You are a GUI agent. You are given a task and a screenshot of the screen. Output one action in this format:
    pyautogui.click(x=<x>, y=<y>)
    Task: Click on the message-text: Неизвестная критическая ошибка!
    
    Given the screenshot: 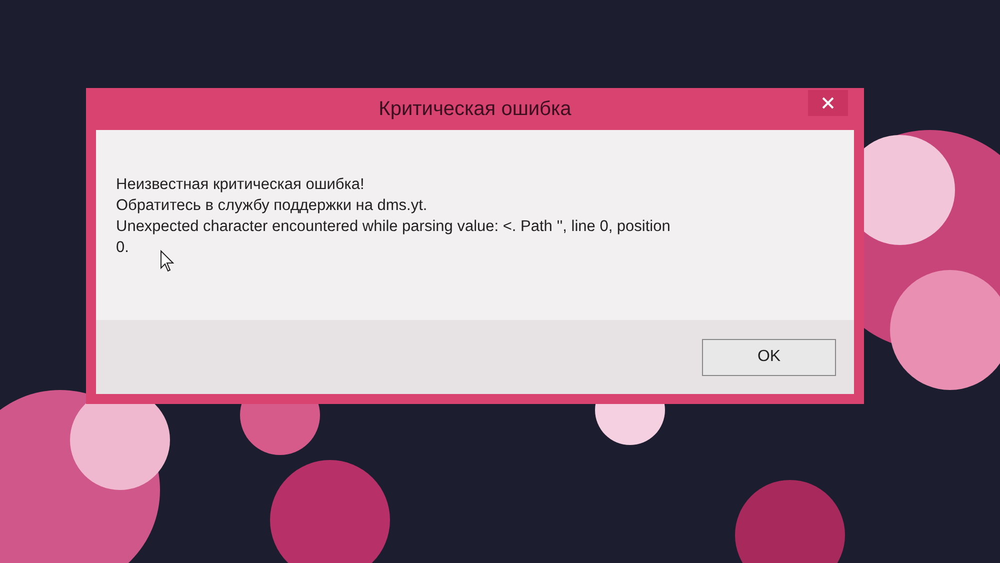 What is the action you would take?
    pyautogui.click(x=241, y=185)
    